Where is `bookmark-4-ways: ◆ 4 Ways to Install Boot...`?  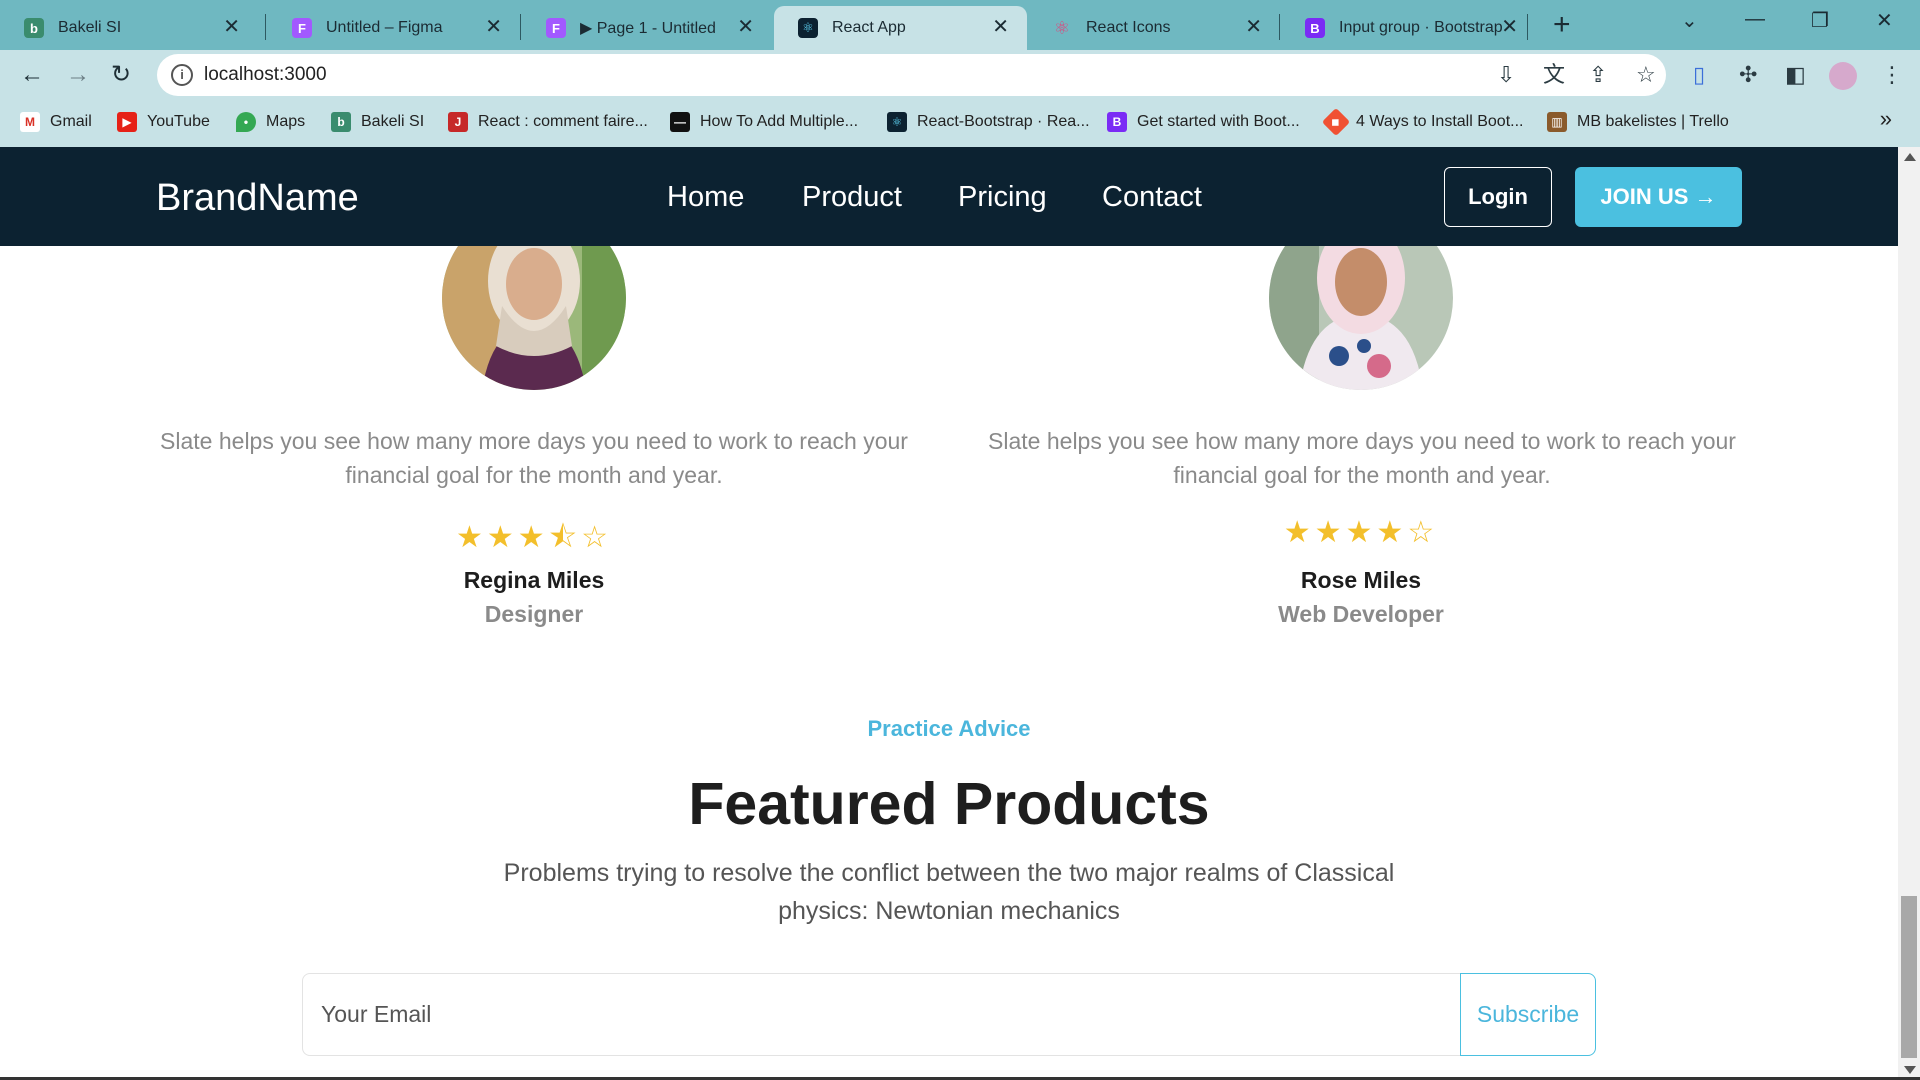 bookmark-4-ways: ◆ 4 Ways to Install Boot... is located at coordinates (1422, 122).